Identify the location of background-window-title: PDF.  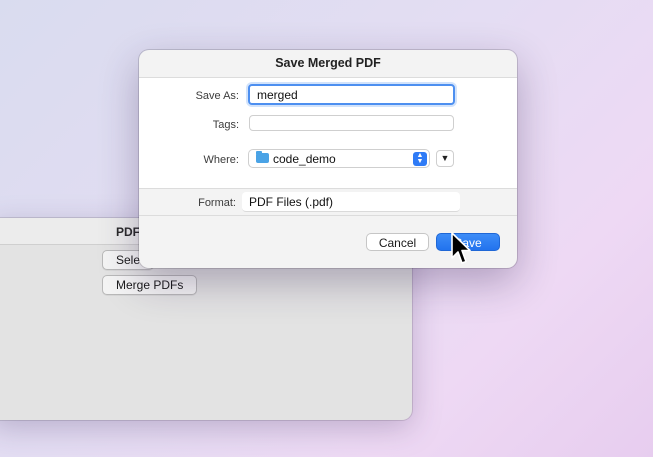
(128, 232).